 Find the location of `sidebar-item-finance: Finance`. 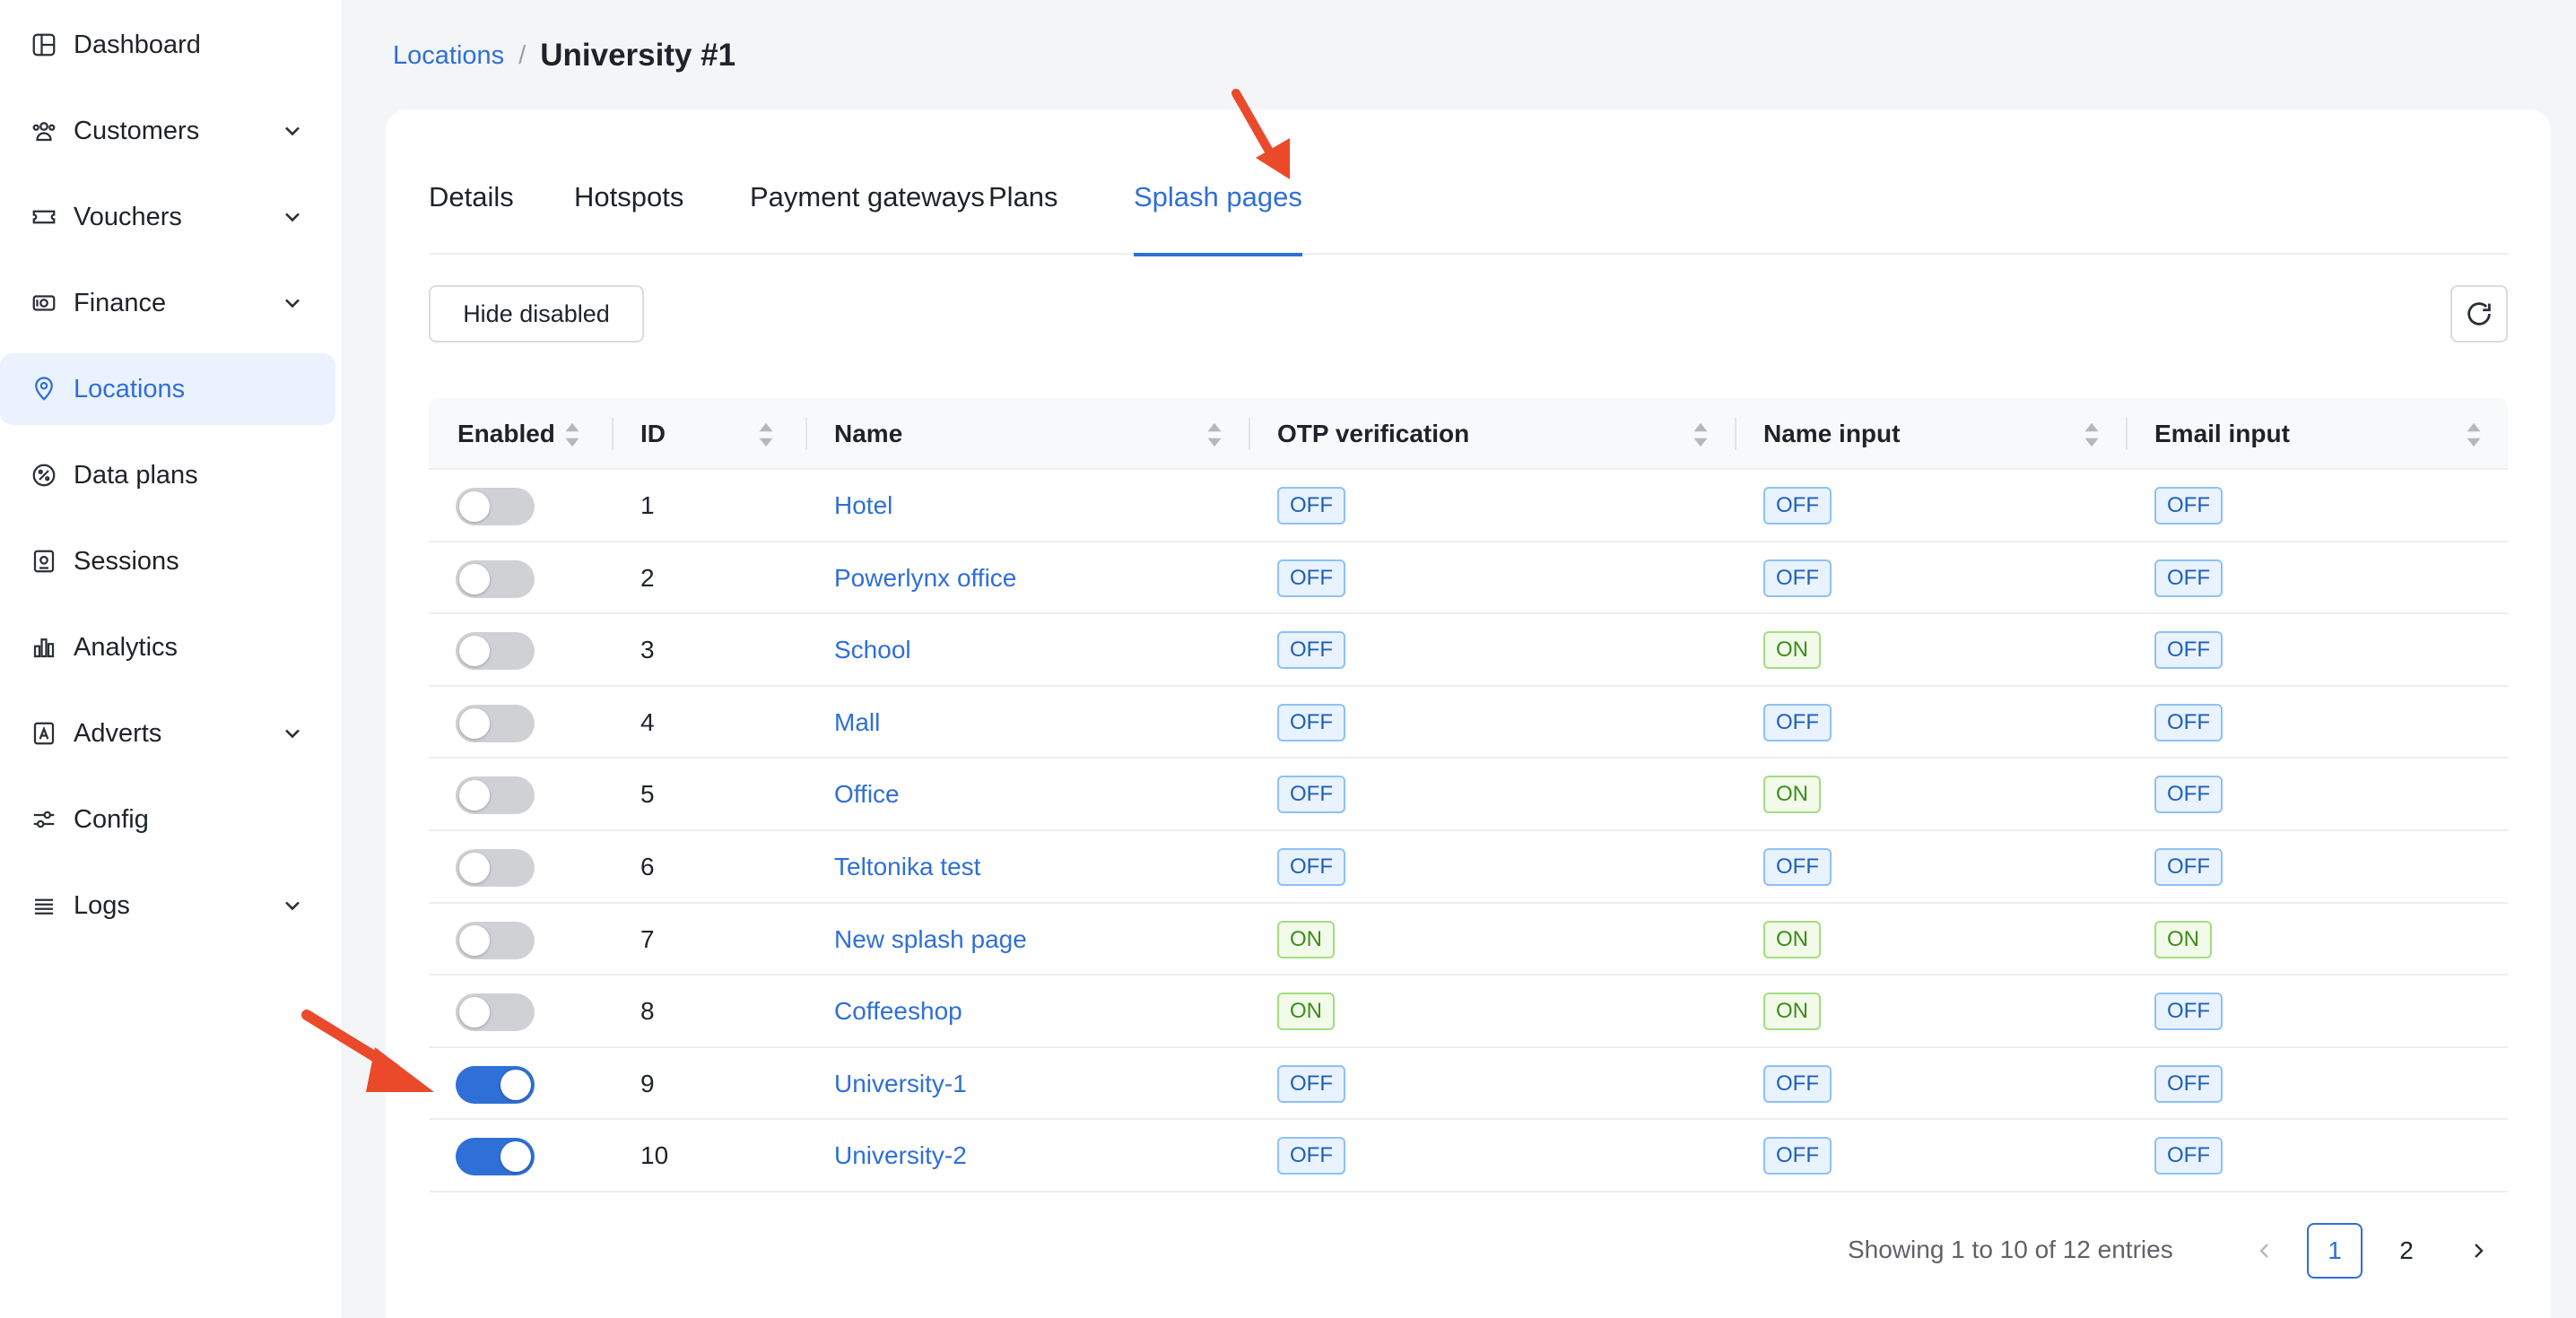

sidebar-item-finance: Finance is located at coordinates (167, 303).